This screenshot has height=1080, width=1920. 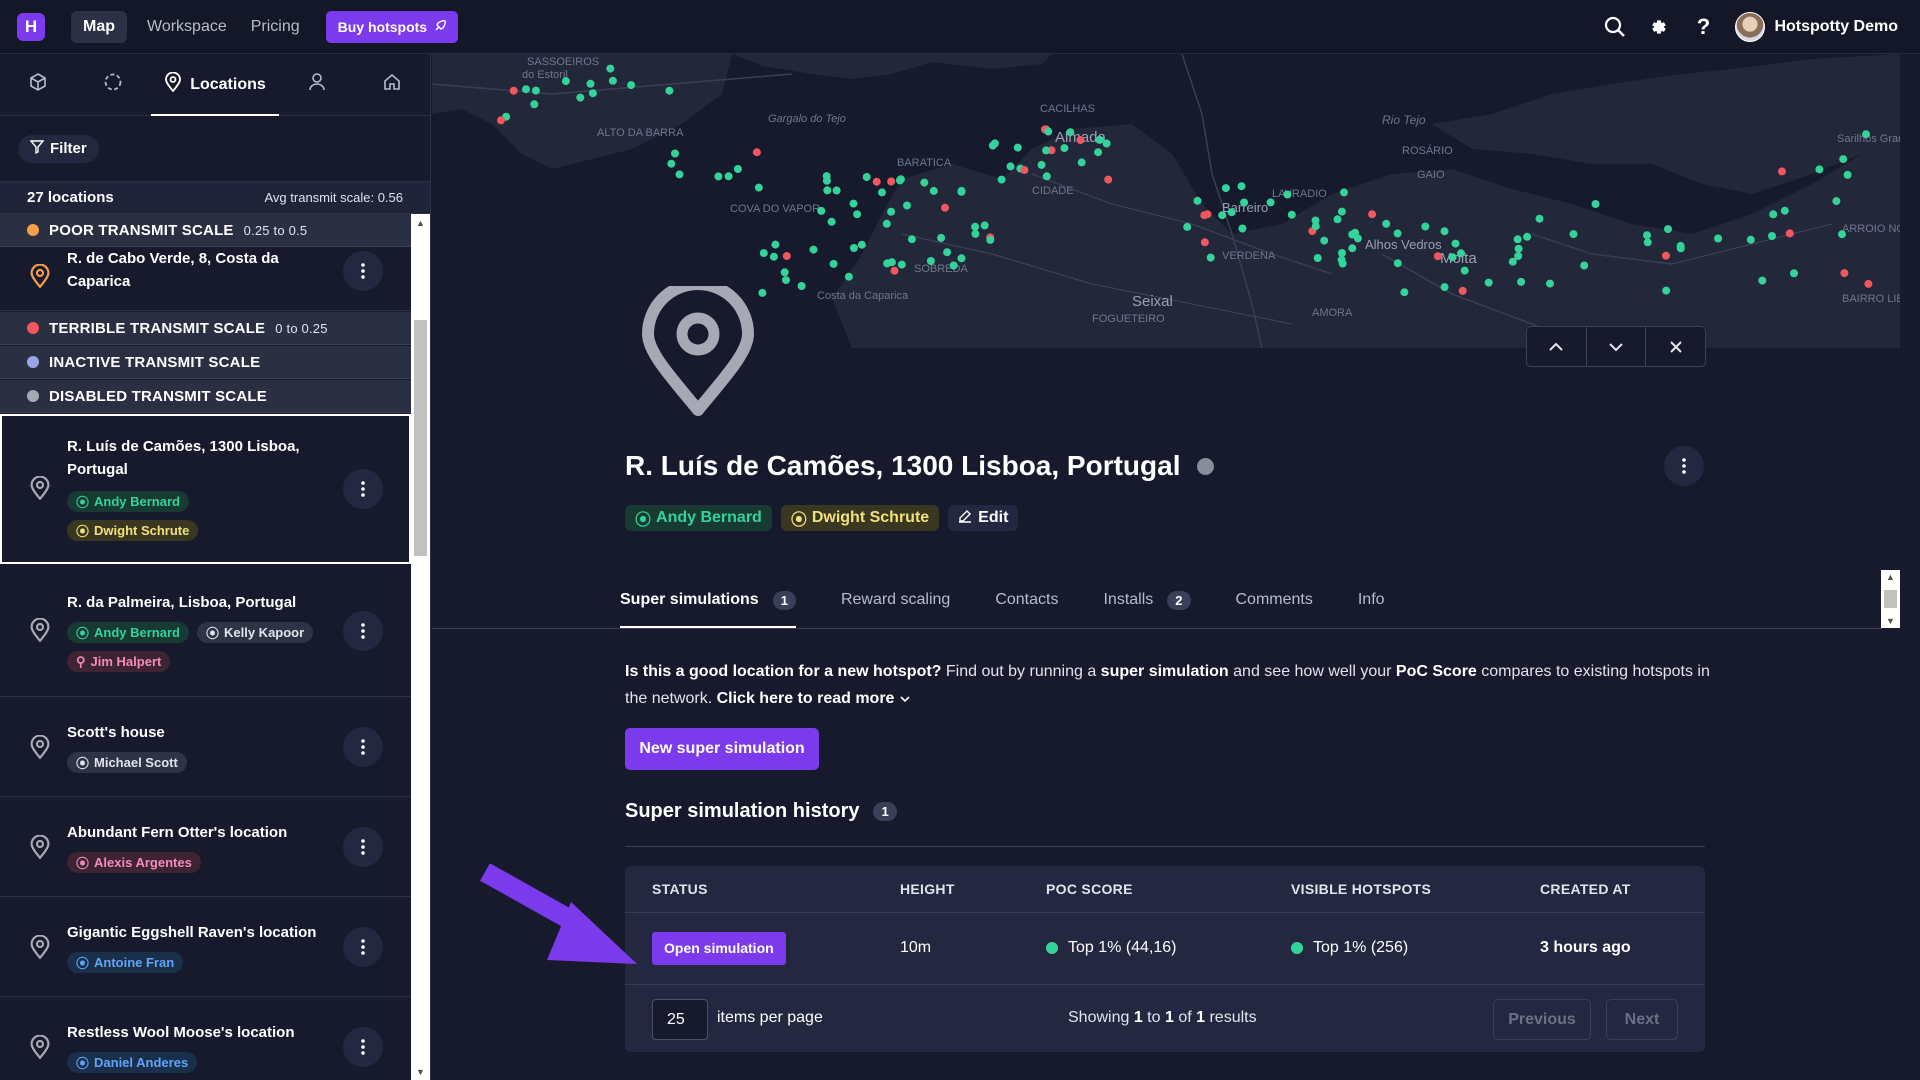 I want to click on previous-page-button: Previous, so click(x=1542, y=1019).